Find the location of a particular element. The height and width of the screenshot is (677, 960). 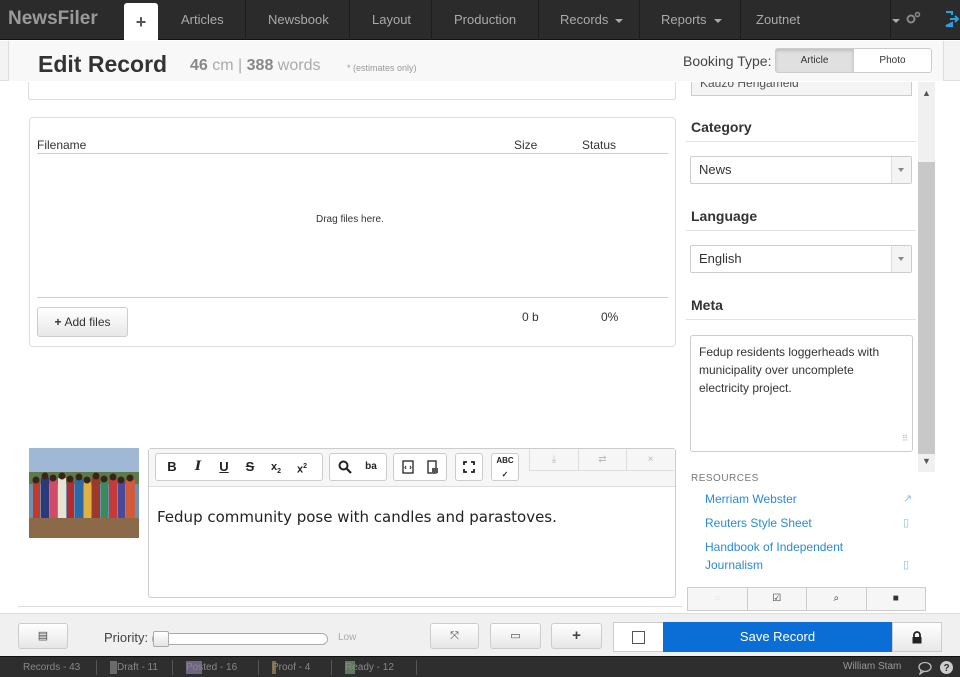

new-record-tab: + is located at coordinates (141, 22).